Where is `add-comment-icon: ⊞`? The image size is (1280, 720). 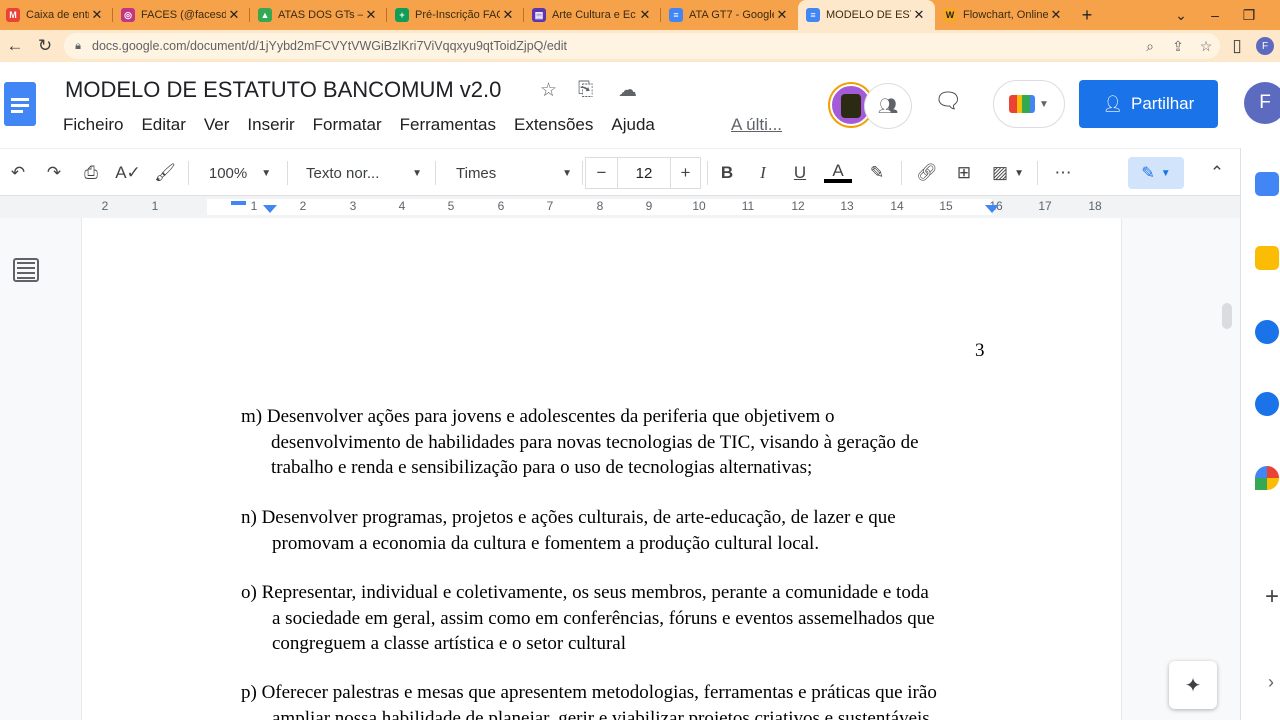 add-comment-icon: ⊞ is located at coordinates (964, 173).